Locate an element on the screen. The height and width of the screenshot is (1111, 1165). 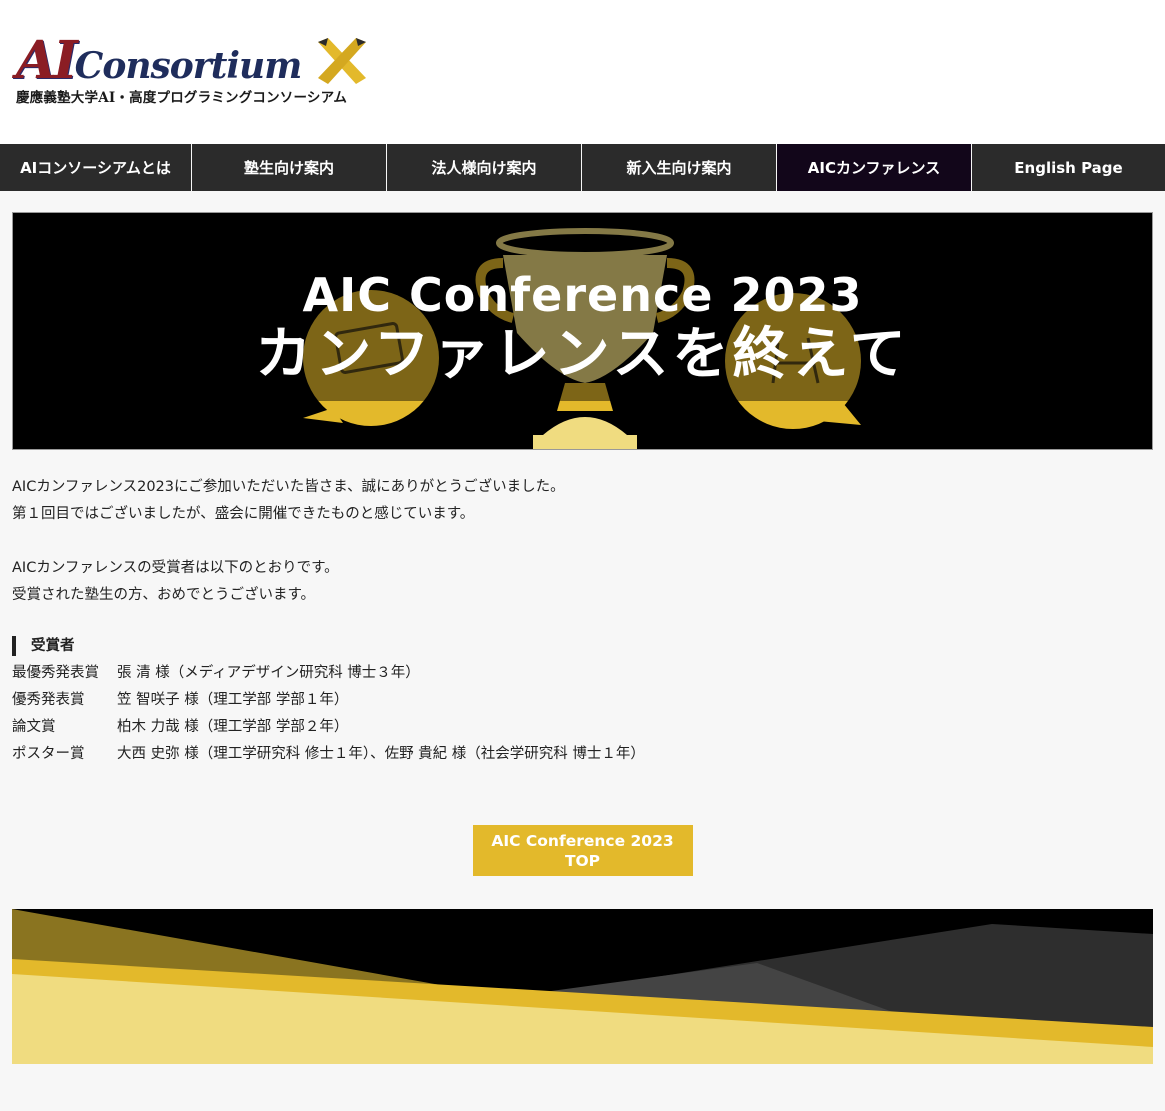
nav-item-students: 塾生向け案内 is located at coordinates (289, 167).